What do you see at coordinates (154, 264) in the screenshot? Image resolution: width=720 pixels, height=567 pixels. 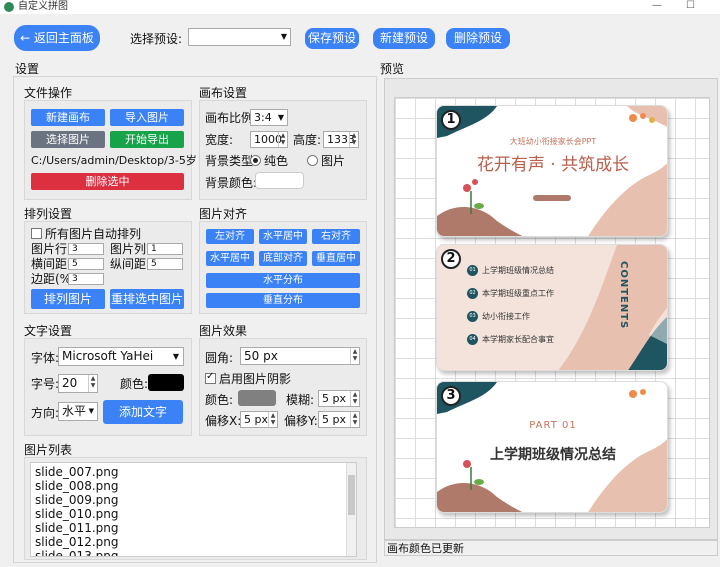 I see `vgap-value: 5` at bounding box center [154, 264].